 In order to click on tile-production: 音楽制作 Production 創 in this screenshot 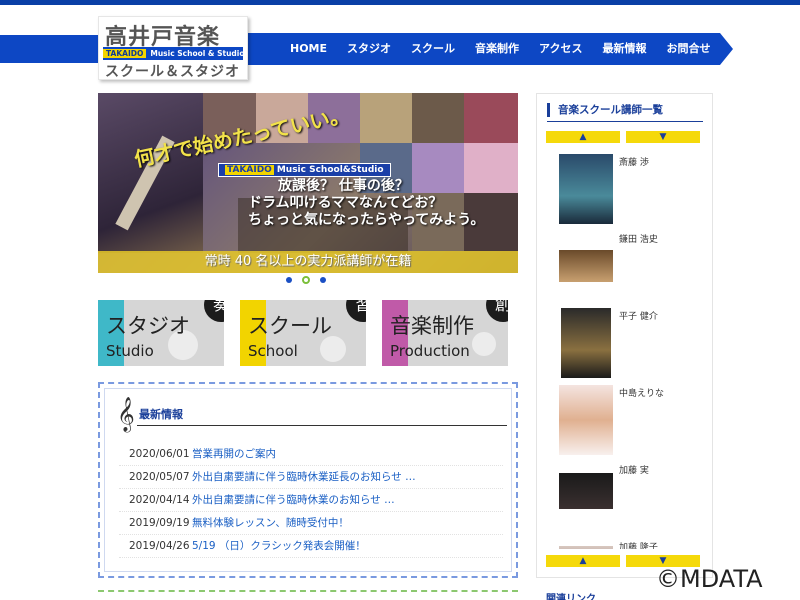, I will do `click(445, 333)`.